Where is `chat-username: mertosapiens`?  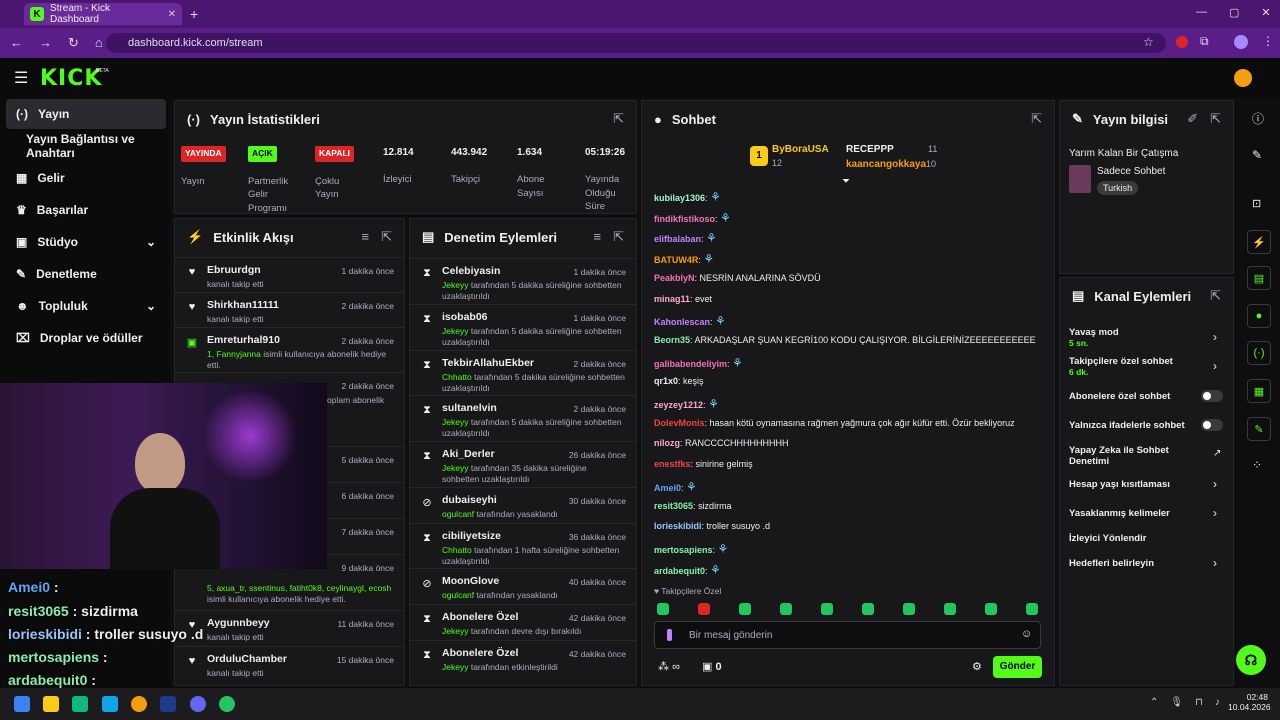 chat-username: mertosapiens is located at coordinates (683, 550).